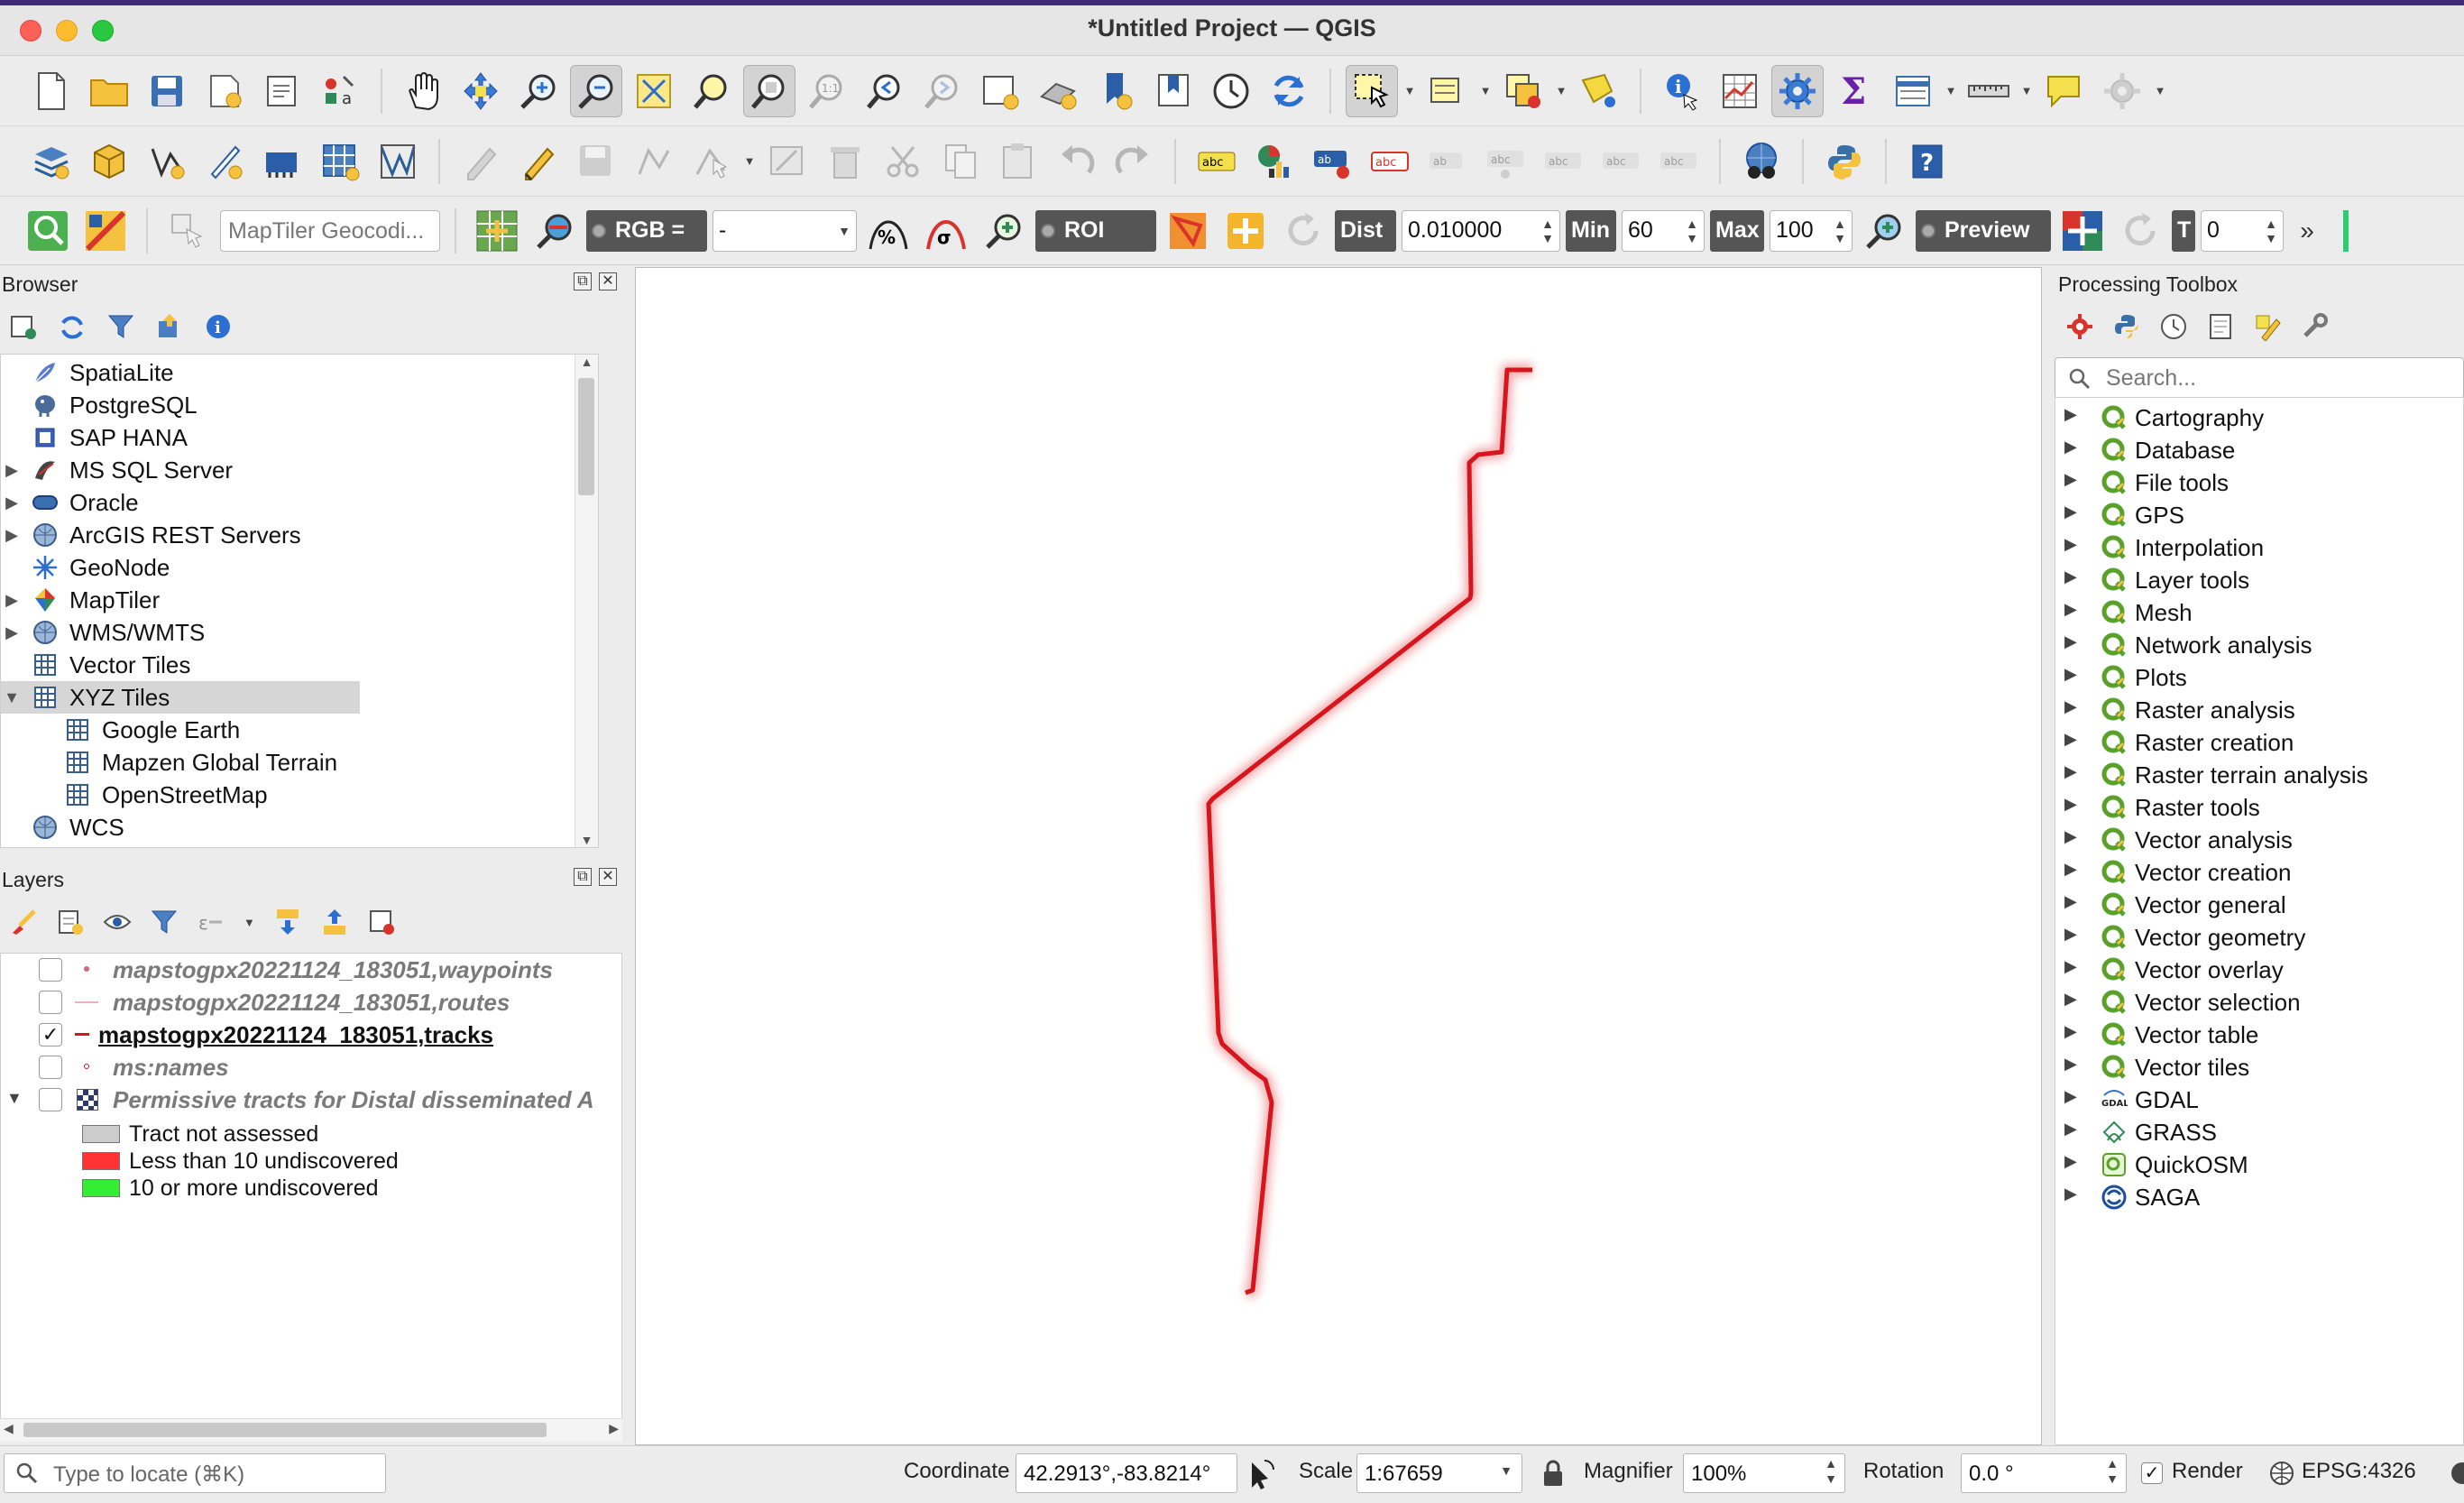  What do you see at coordinates (2259, 742) in the screenshot?
I see `processing-provider-item: ▶ Raster creation` at bounding box center [2259, 742].